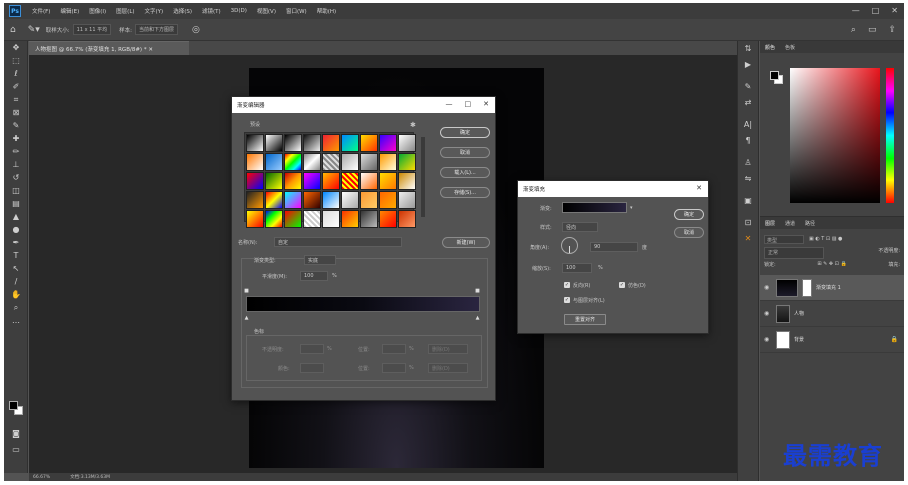  Describe the element at coordinates (832, 314) in the screenshot. I see `layer-person: ◉ 人物` at that location.